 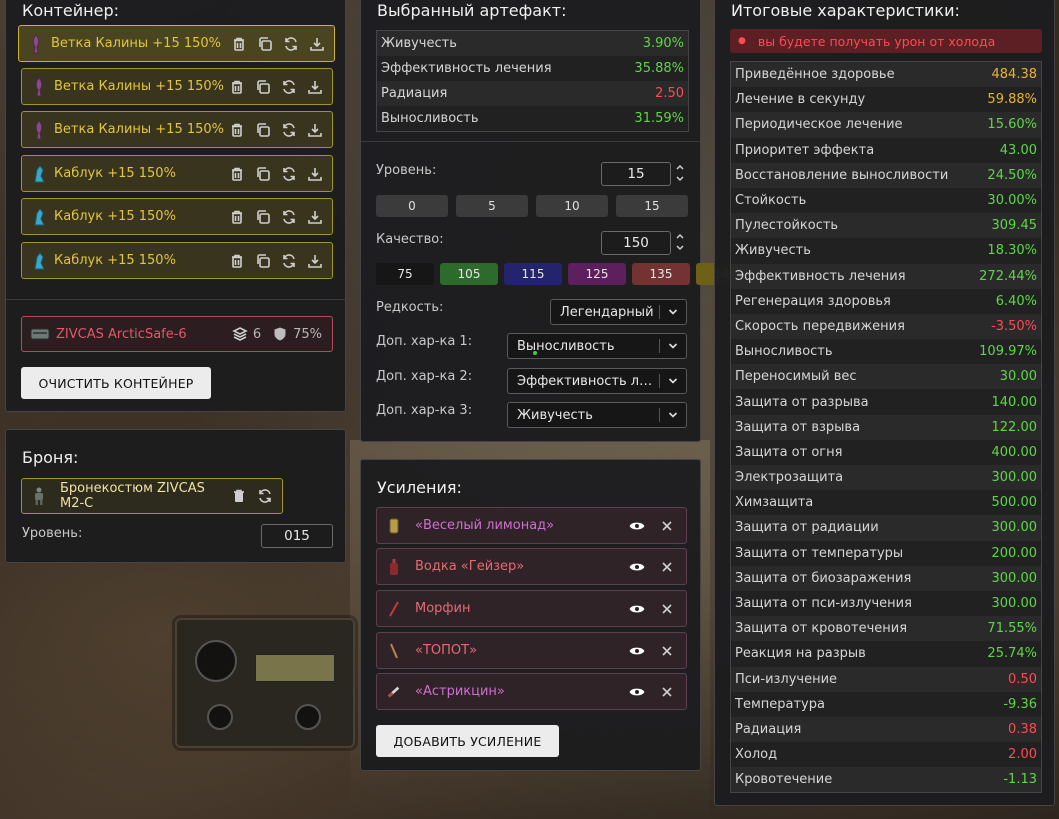 I want to click on total-stat-name: Электрозащита, so click(x=789, y=478).